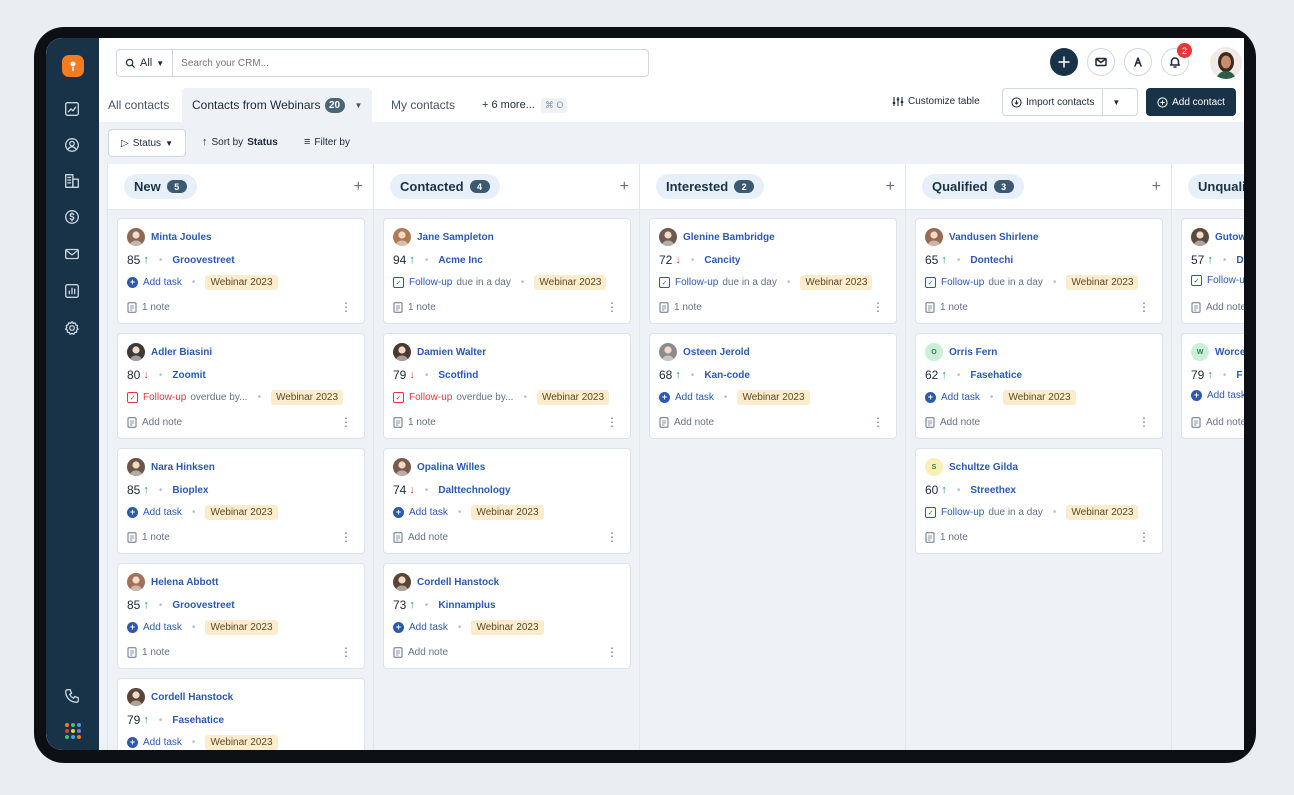 This screenshot has height=795, width=1294. What do you see at coordinates (277, 105) in the screenshot?
I see `tab-contacts-from-webinars: Contacts from Webinars 20 ▼` at bounding box center [277, 105].